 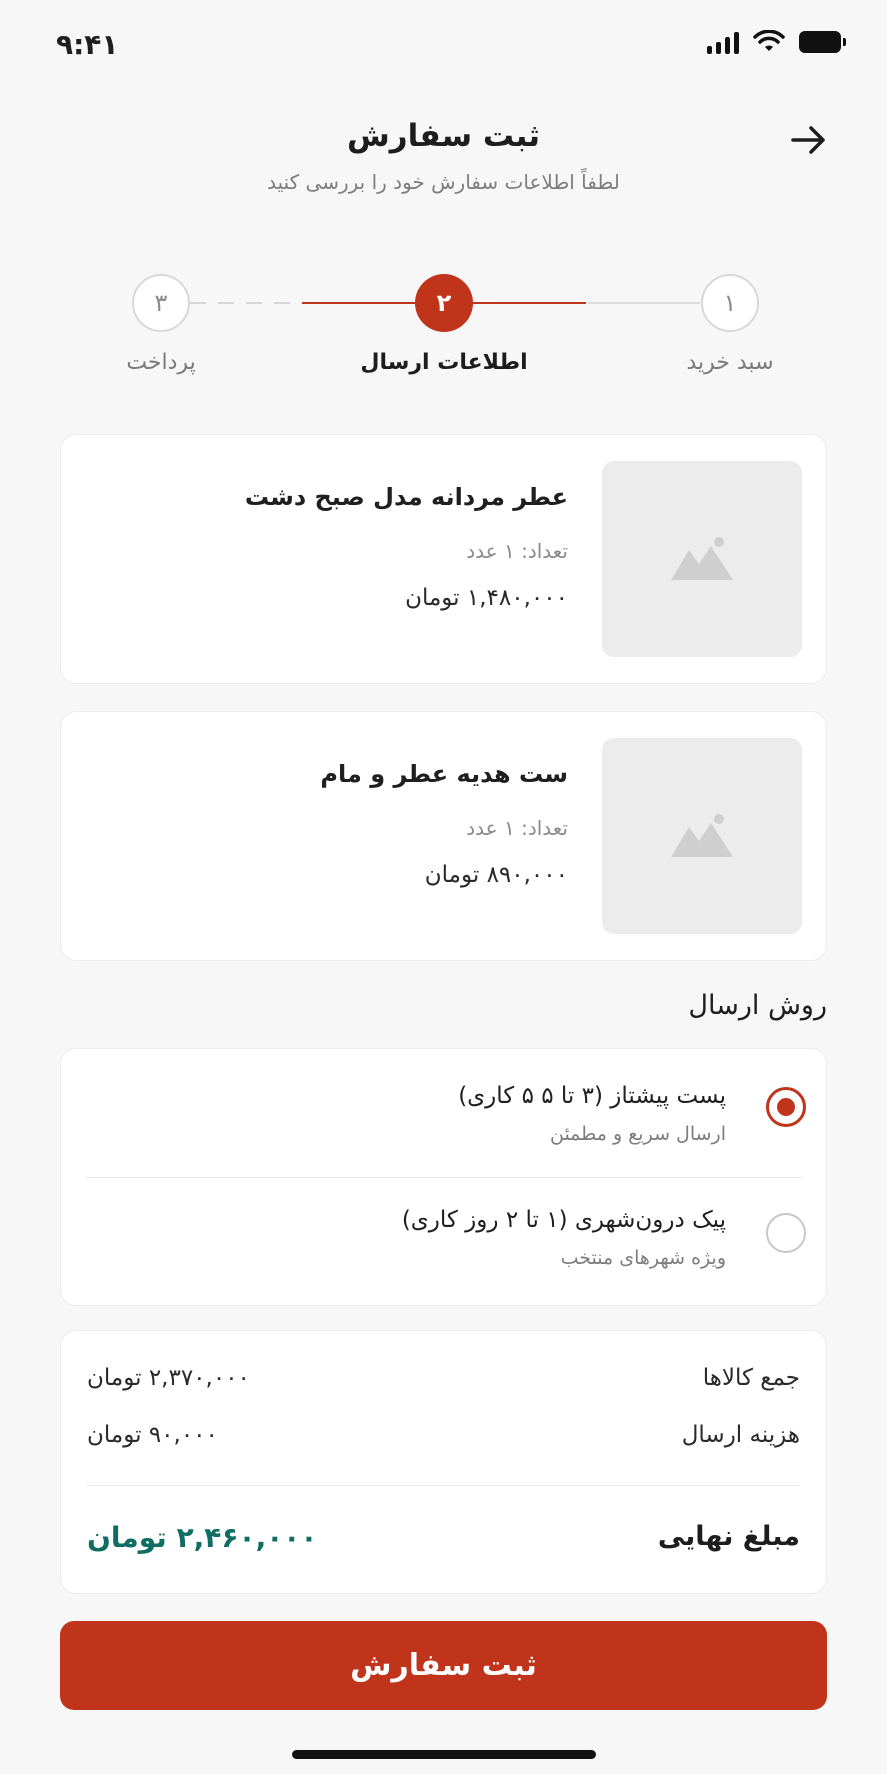 What do you see at coordinates (443, 136) in the screenshot?
I see `page-title: ثبت سفارش` at bounding box center [443, 136].